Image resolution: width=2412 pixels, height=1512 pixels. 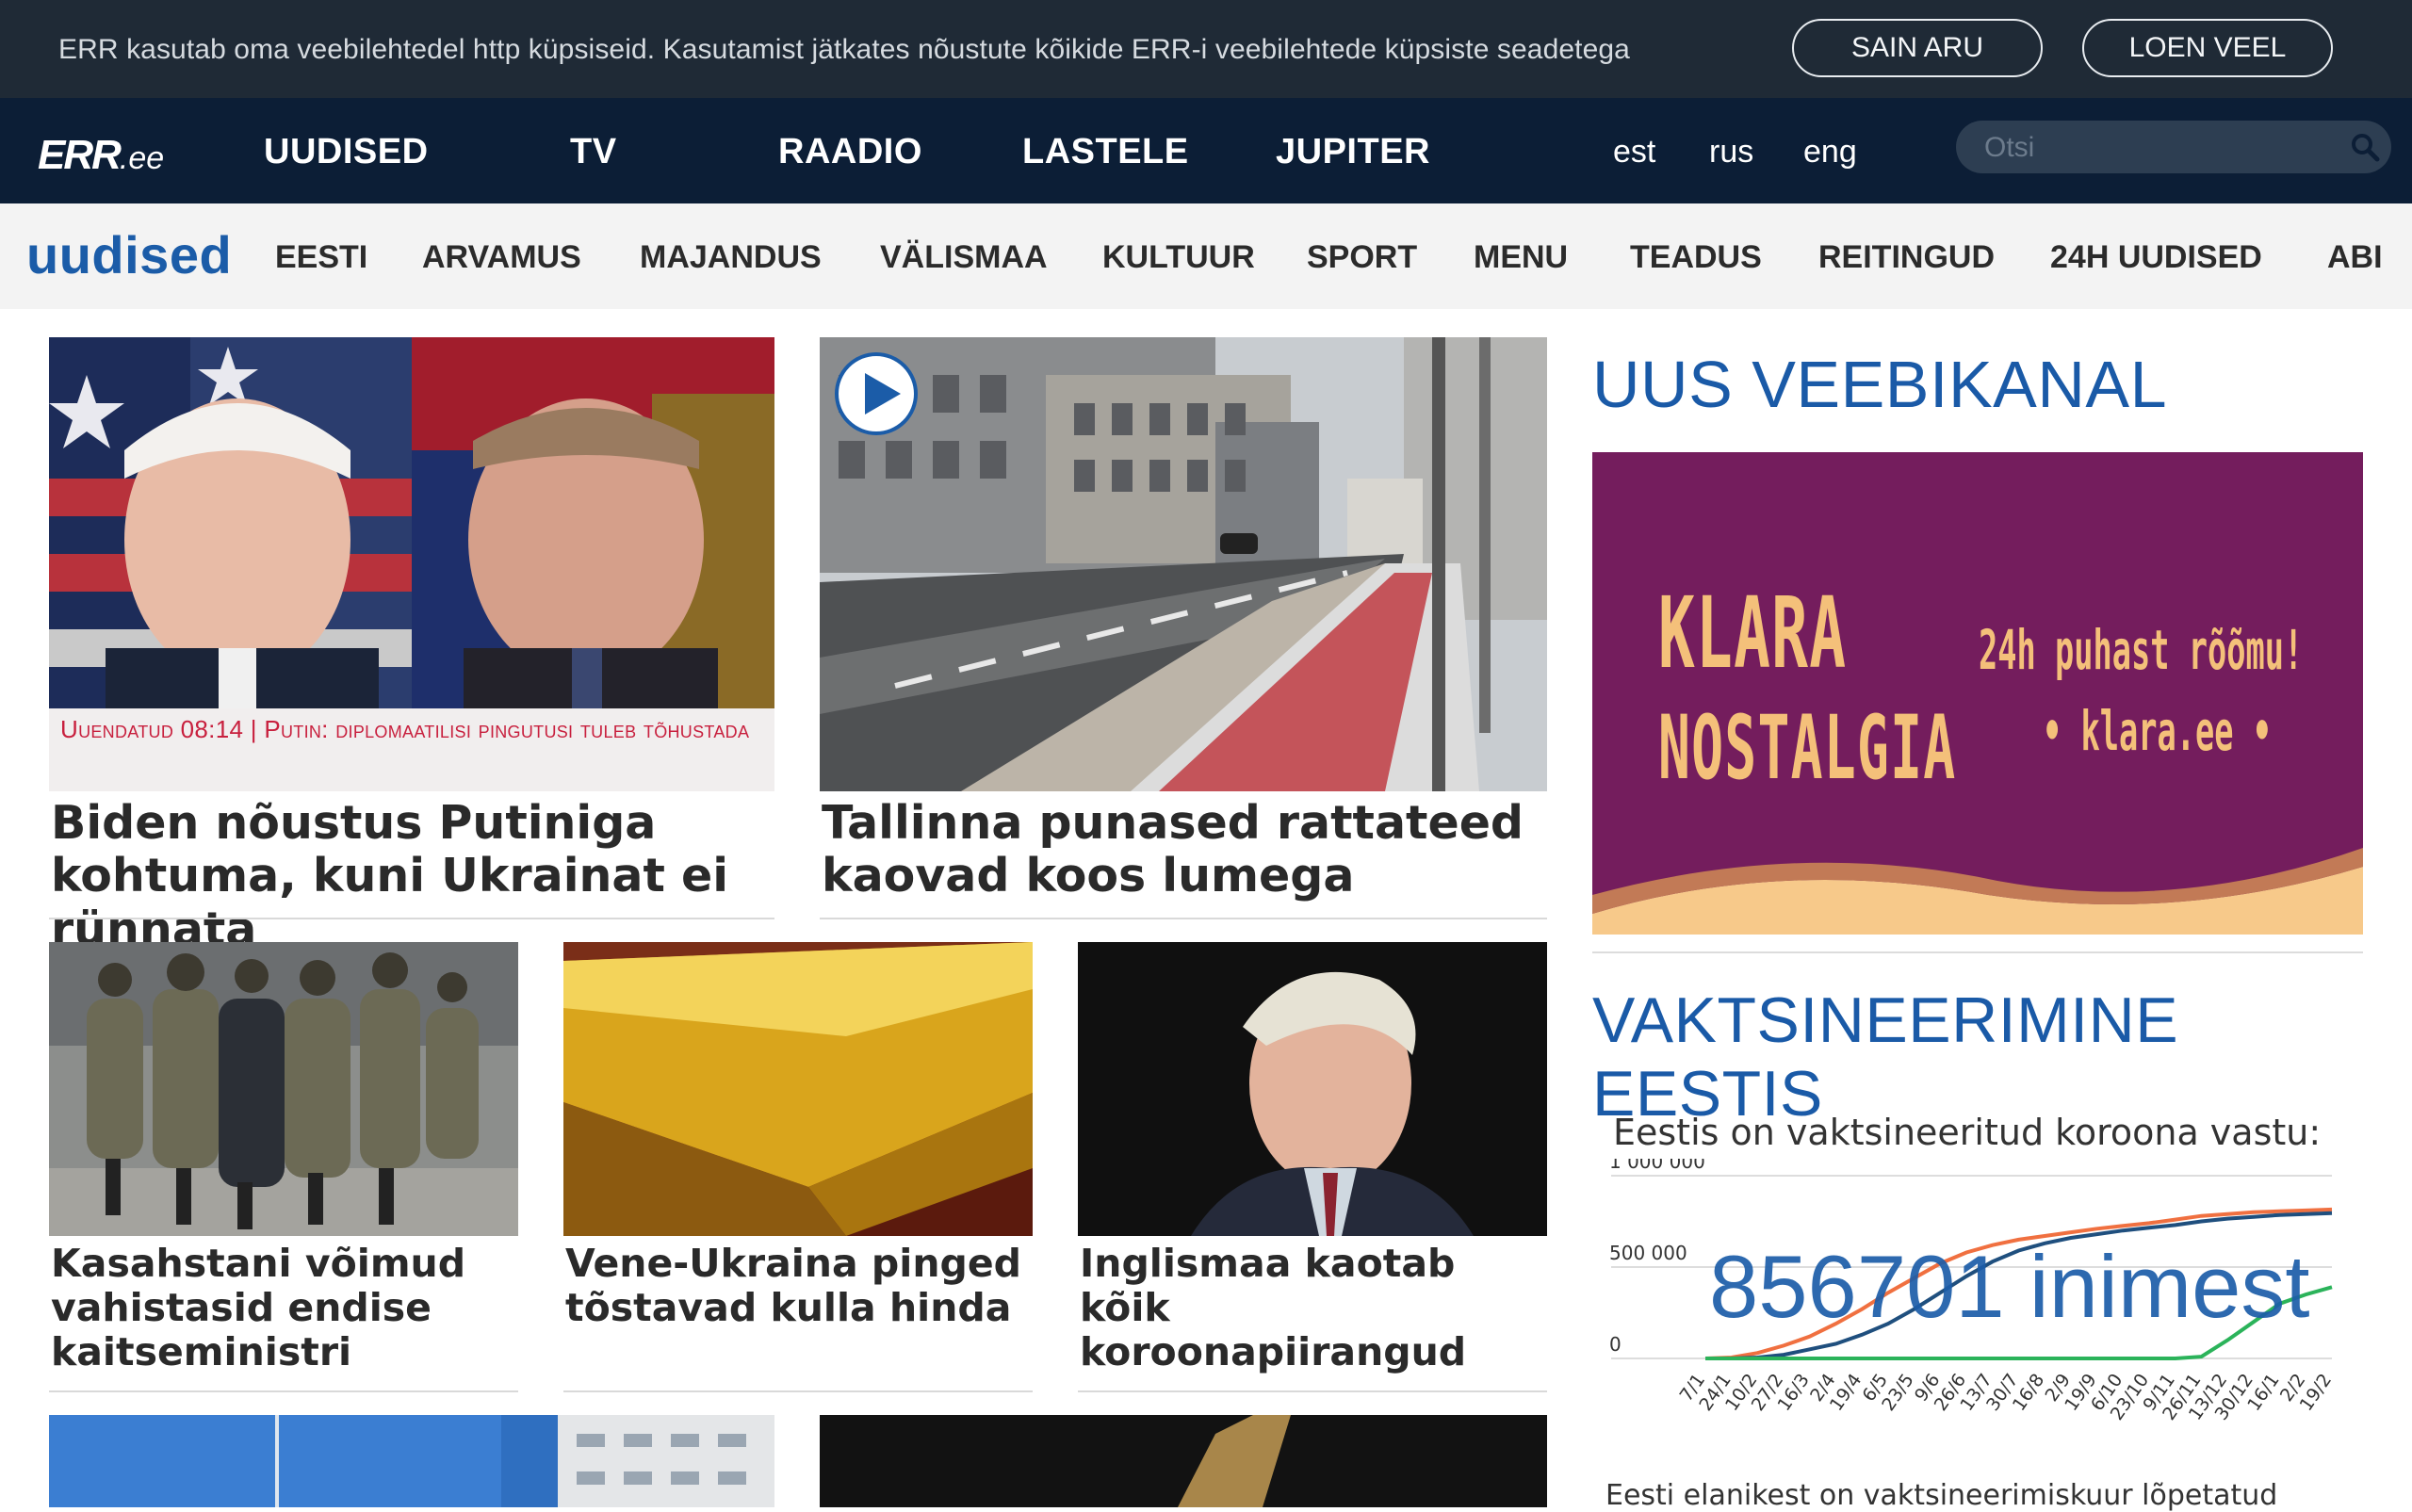 What do you see at coordinates (142, 158) in the screenshot?
I see `logo-ee-text: .ee` at bounding box center [142, 158].